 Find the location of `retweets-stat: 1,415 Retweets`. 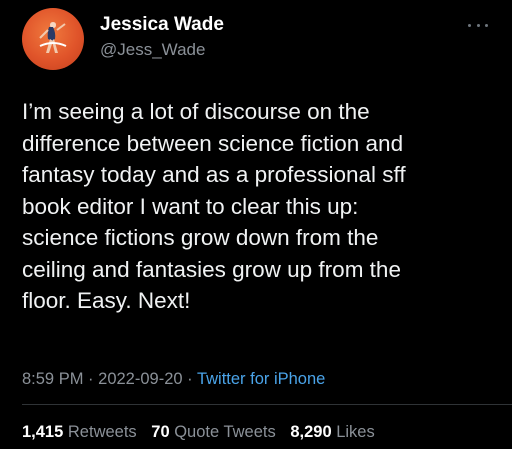

retweets-stat: 1,415 Retweets is located at coordinates (79, 432).